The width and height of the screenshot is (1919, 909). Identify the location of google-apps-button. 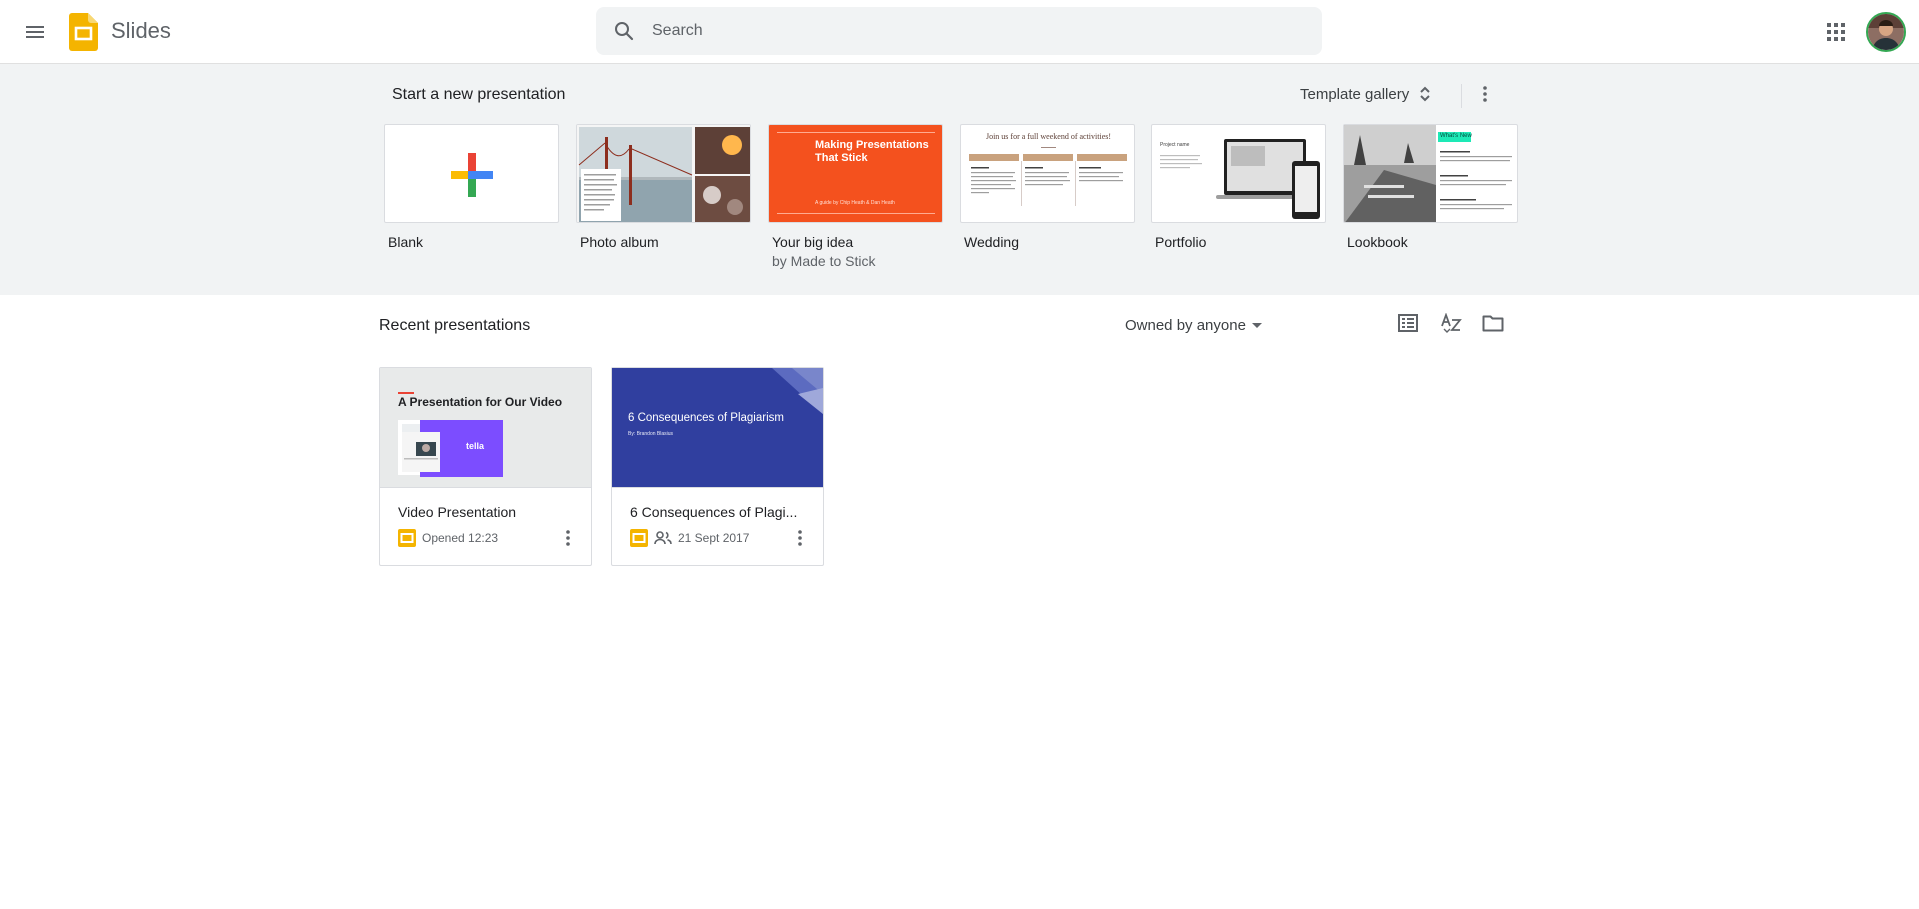
(1836, 32).